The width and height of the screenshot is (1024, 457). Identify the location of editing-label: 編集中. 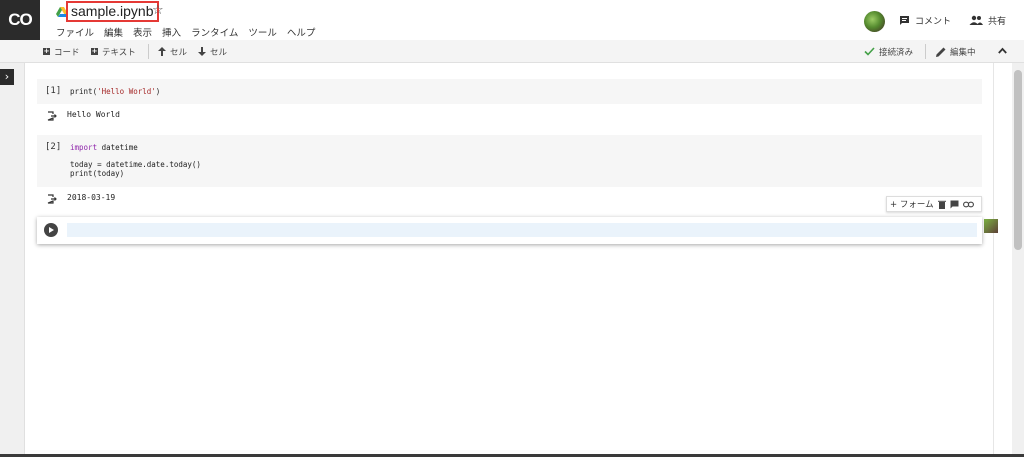
(963, 52).